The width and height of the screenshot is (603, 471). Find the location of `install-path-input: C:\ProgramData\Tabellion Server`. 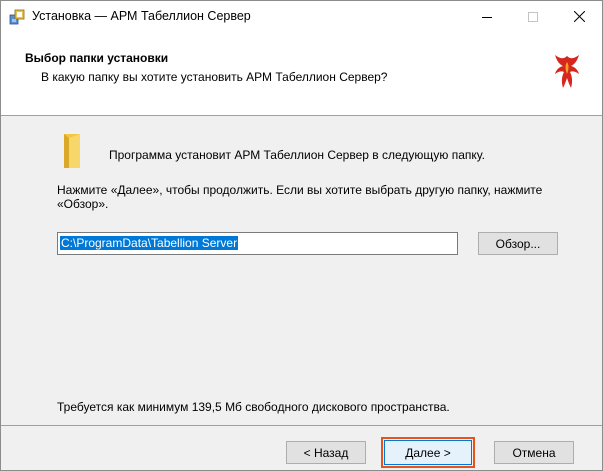

install-path-input: C:\ProgramData\Tabellion Server is located at coordinates (257, 243).